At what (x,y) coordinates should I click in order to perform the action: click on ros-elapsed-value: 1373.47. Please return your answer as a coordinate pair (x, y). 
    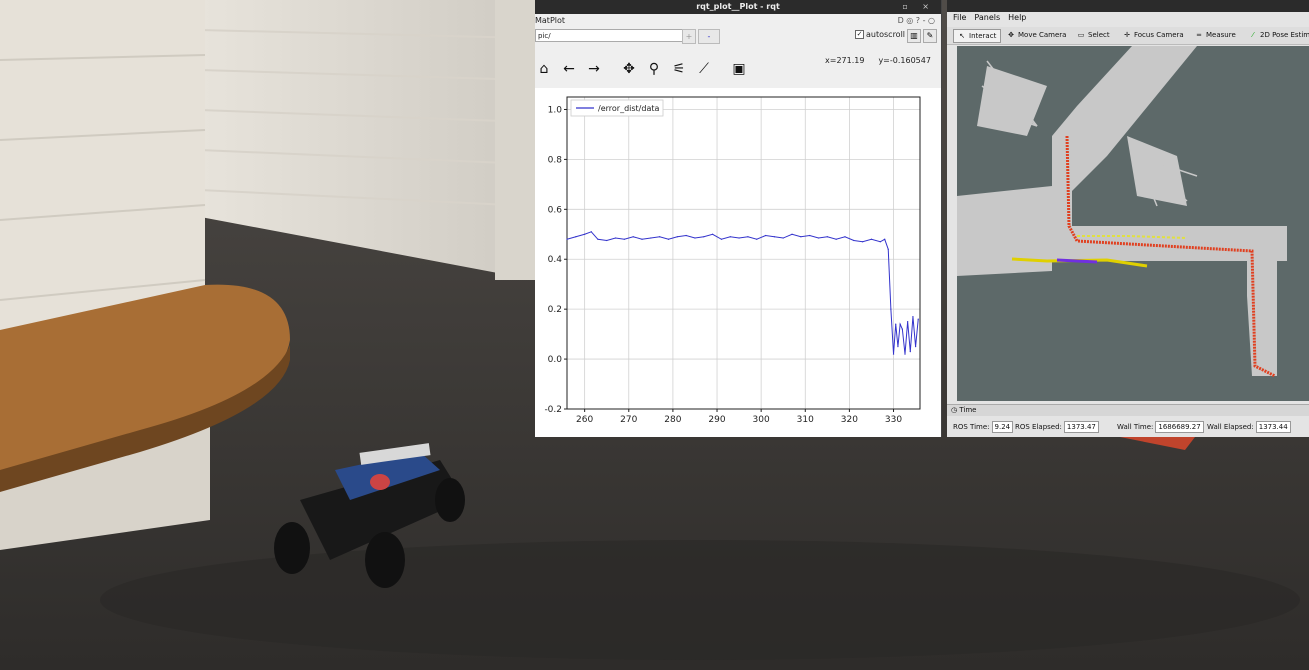
    Looking at the image, I should click on (1081, 427).